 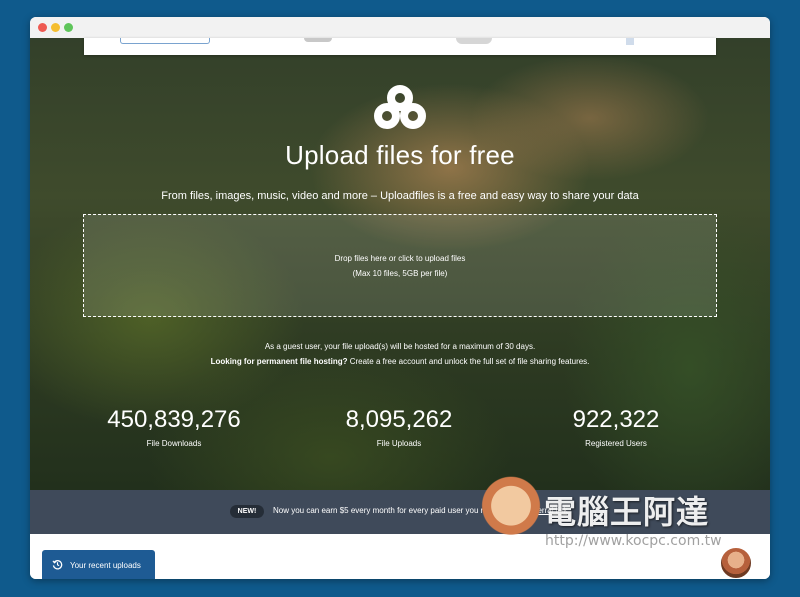 I want to click on stat-file-uploads: 8,095,262 File Uploads, so click(x=399, y=427).